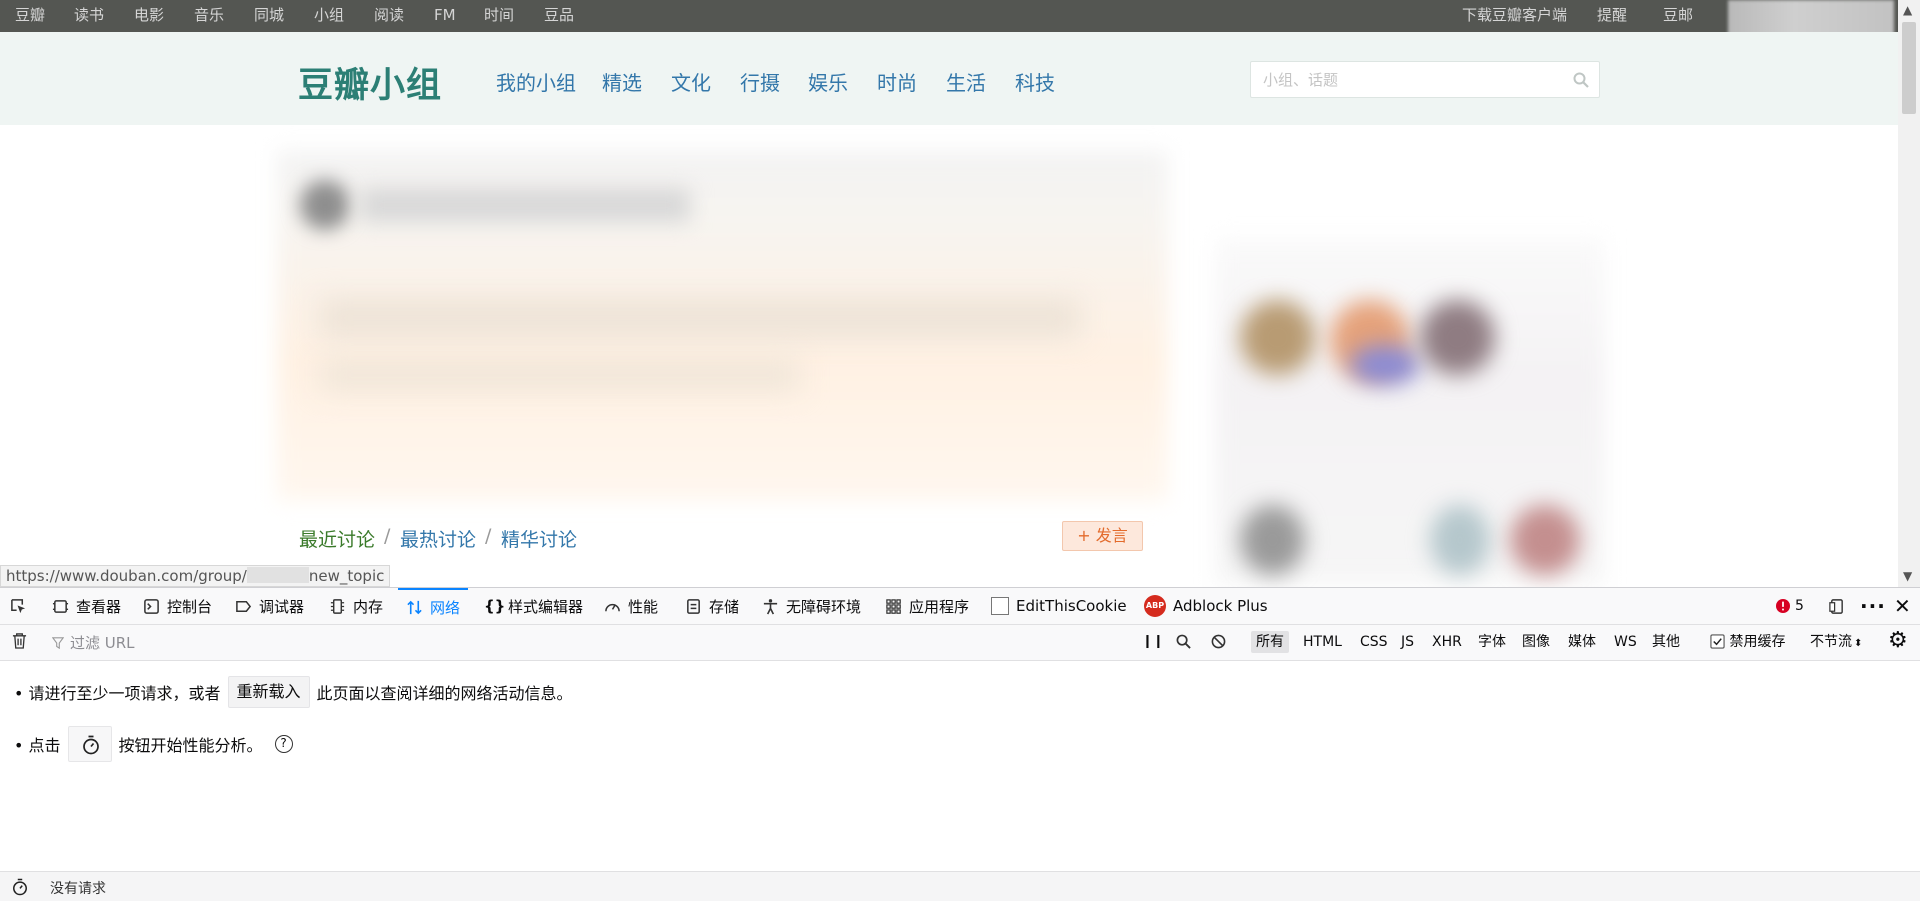 The width and height of the screenshot is (1920, 901). I want to click on empty-message-text: • 点击, so click(37, 745).